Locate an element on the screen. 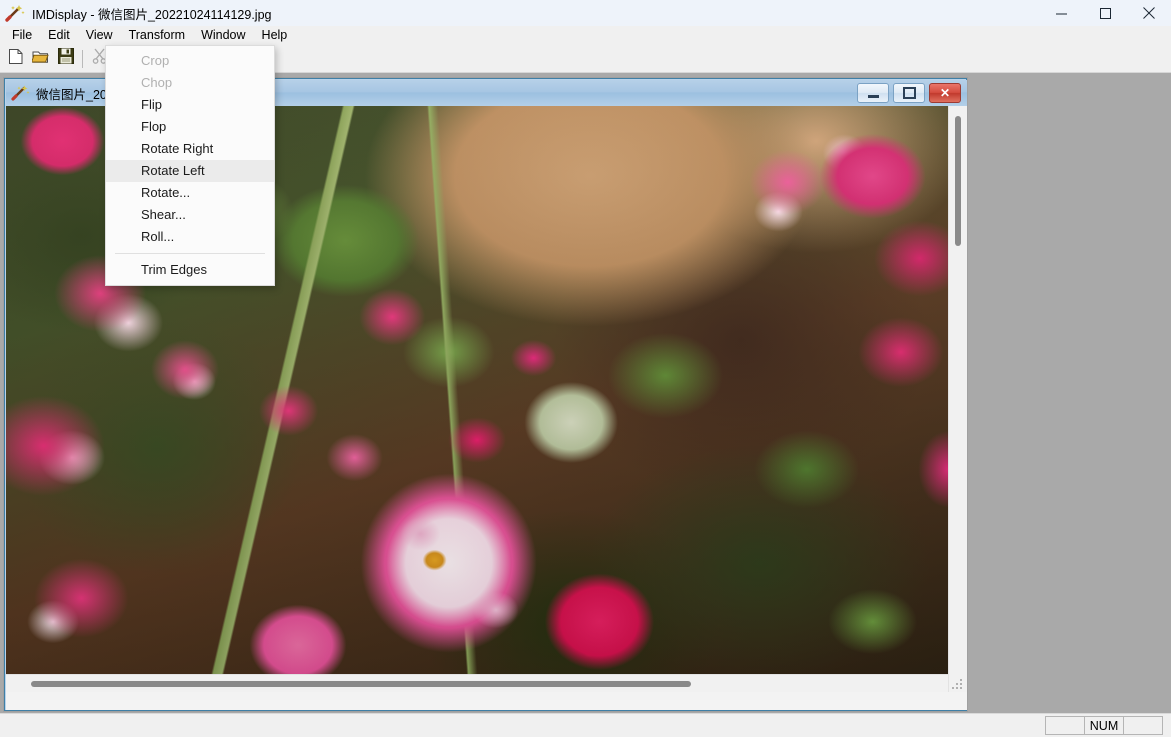  restore-icon is located at coordinates (909, 93).